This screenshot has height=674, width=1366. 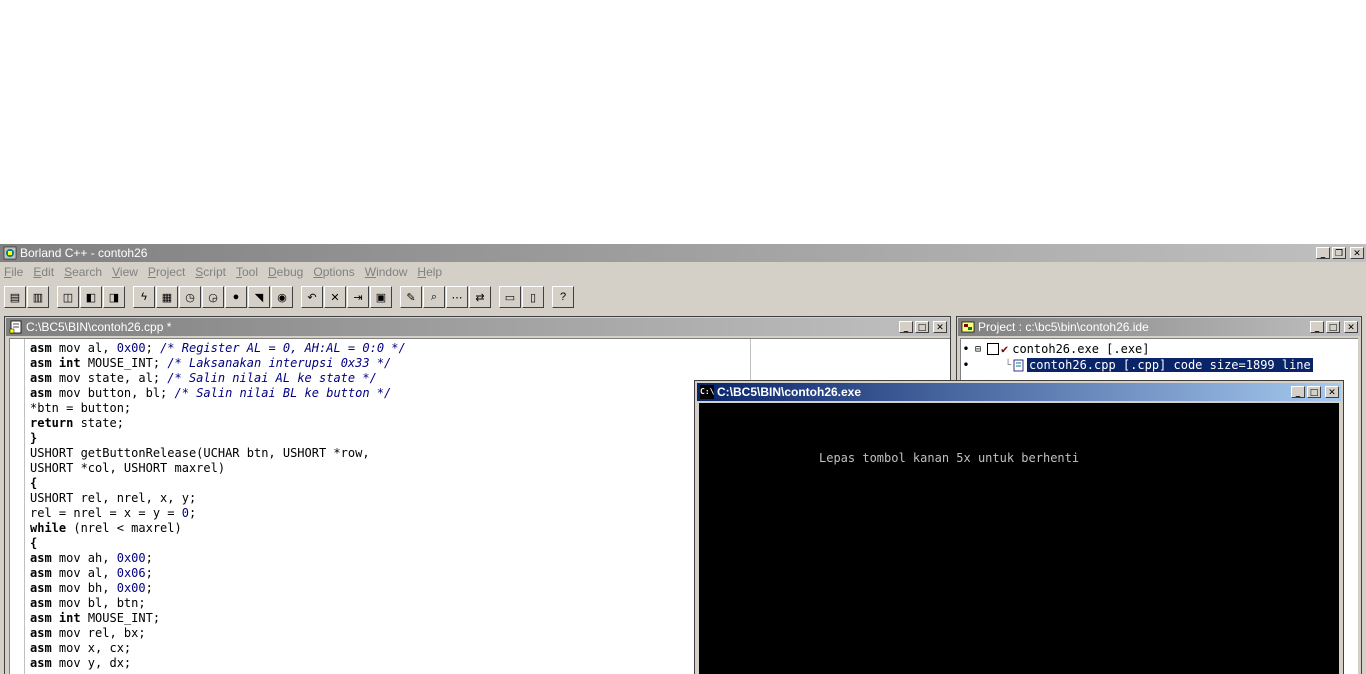 What do you see at coordinates (922, 327) in the screenshot?
I see `editor-maximize-button: □` at bounding box center [922, 327].